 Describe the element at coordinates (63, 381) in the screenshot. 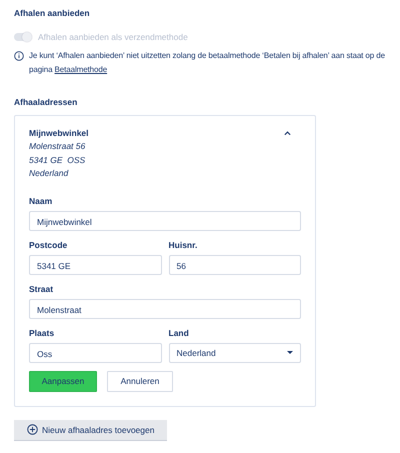

I see `save-button: Aanpassen` at that location.